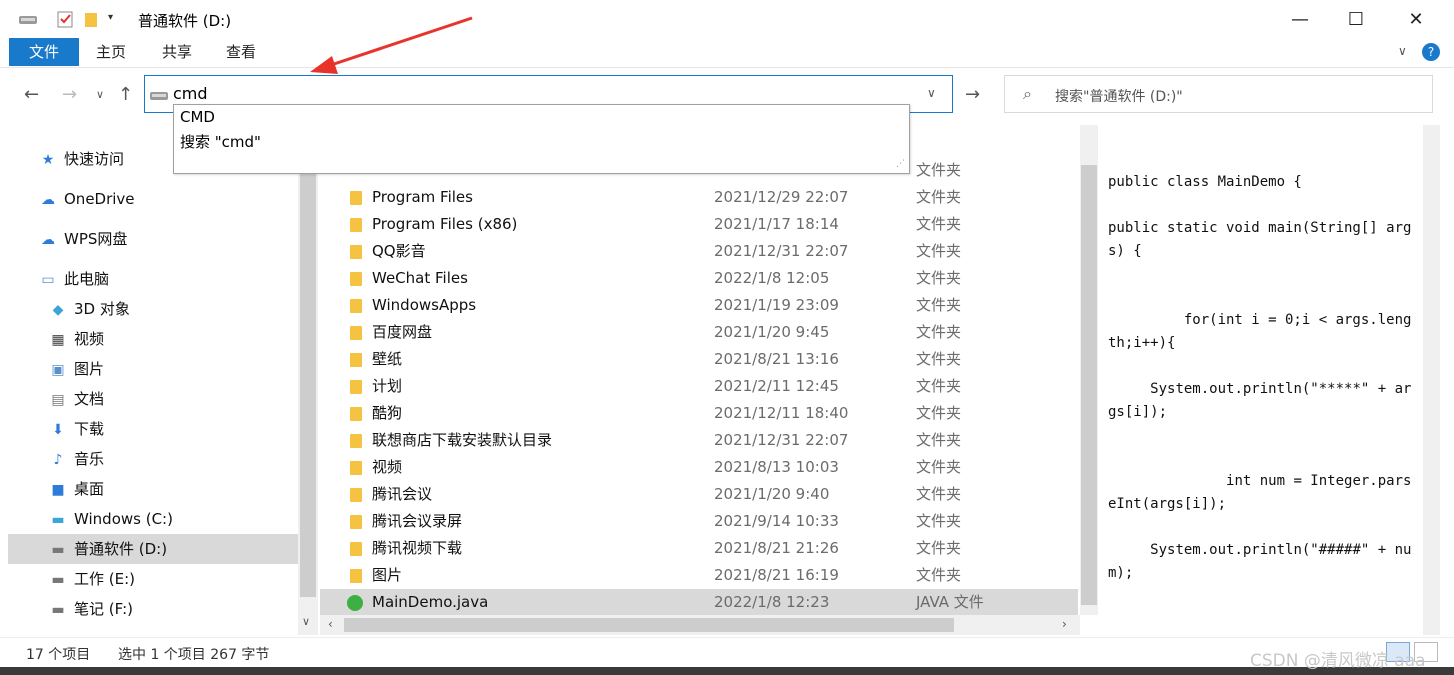 The image size is (1454, 675). What do you see at coordinates (699, 521) in the screenshot?
I see `list-item: 腾讯会议录屏 2021/9/14 10:33 文件夹` at bounding box center [699, 521].